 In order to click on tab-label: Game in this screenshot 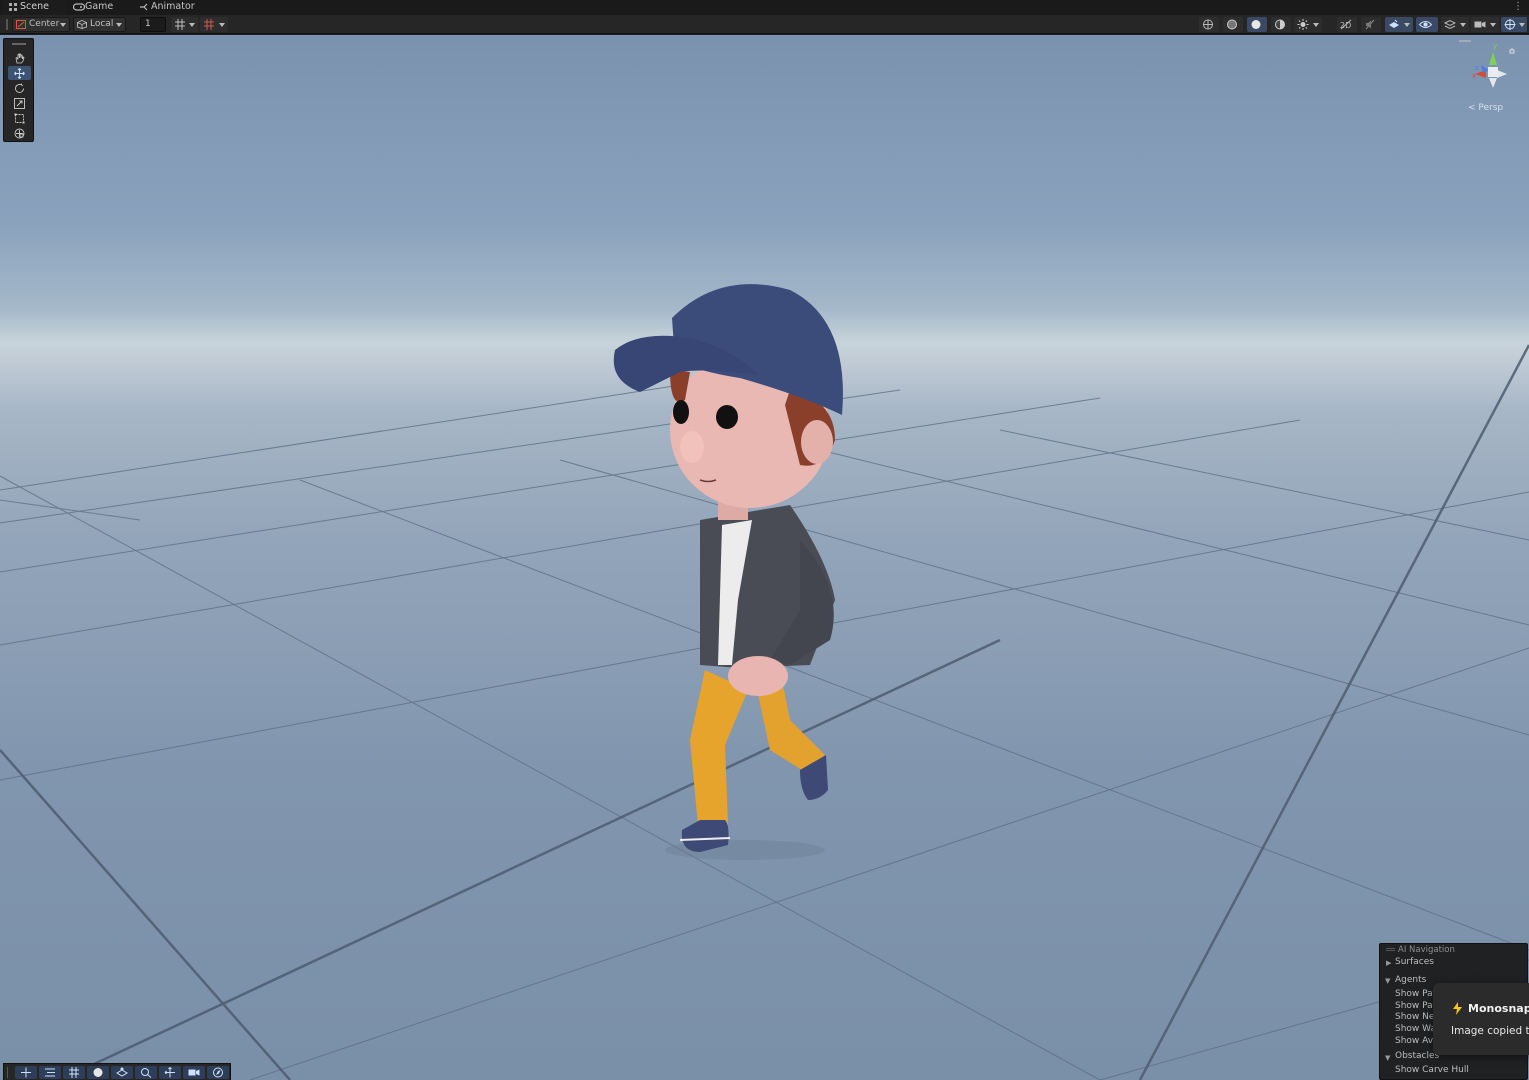, I will do `click(99, 6)`.